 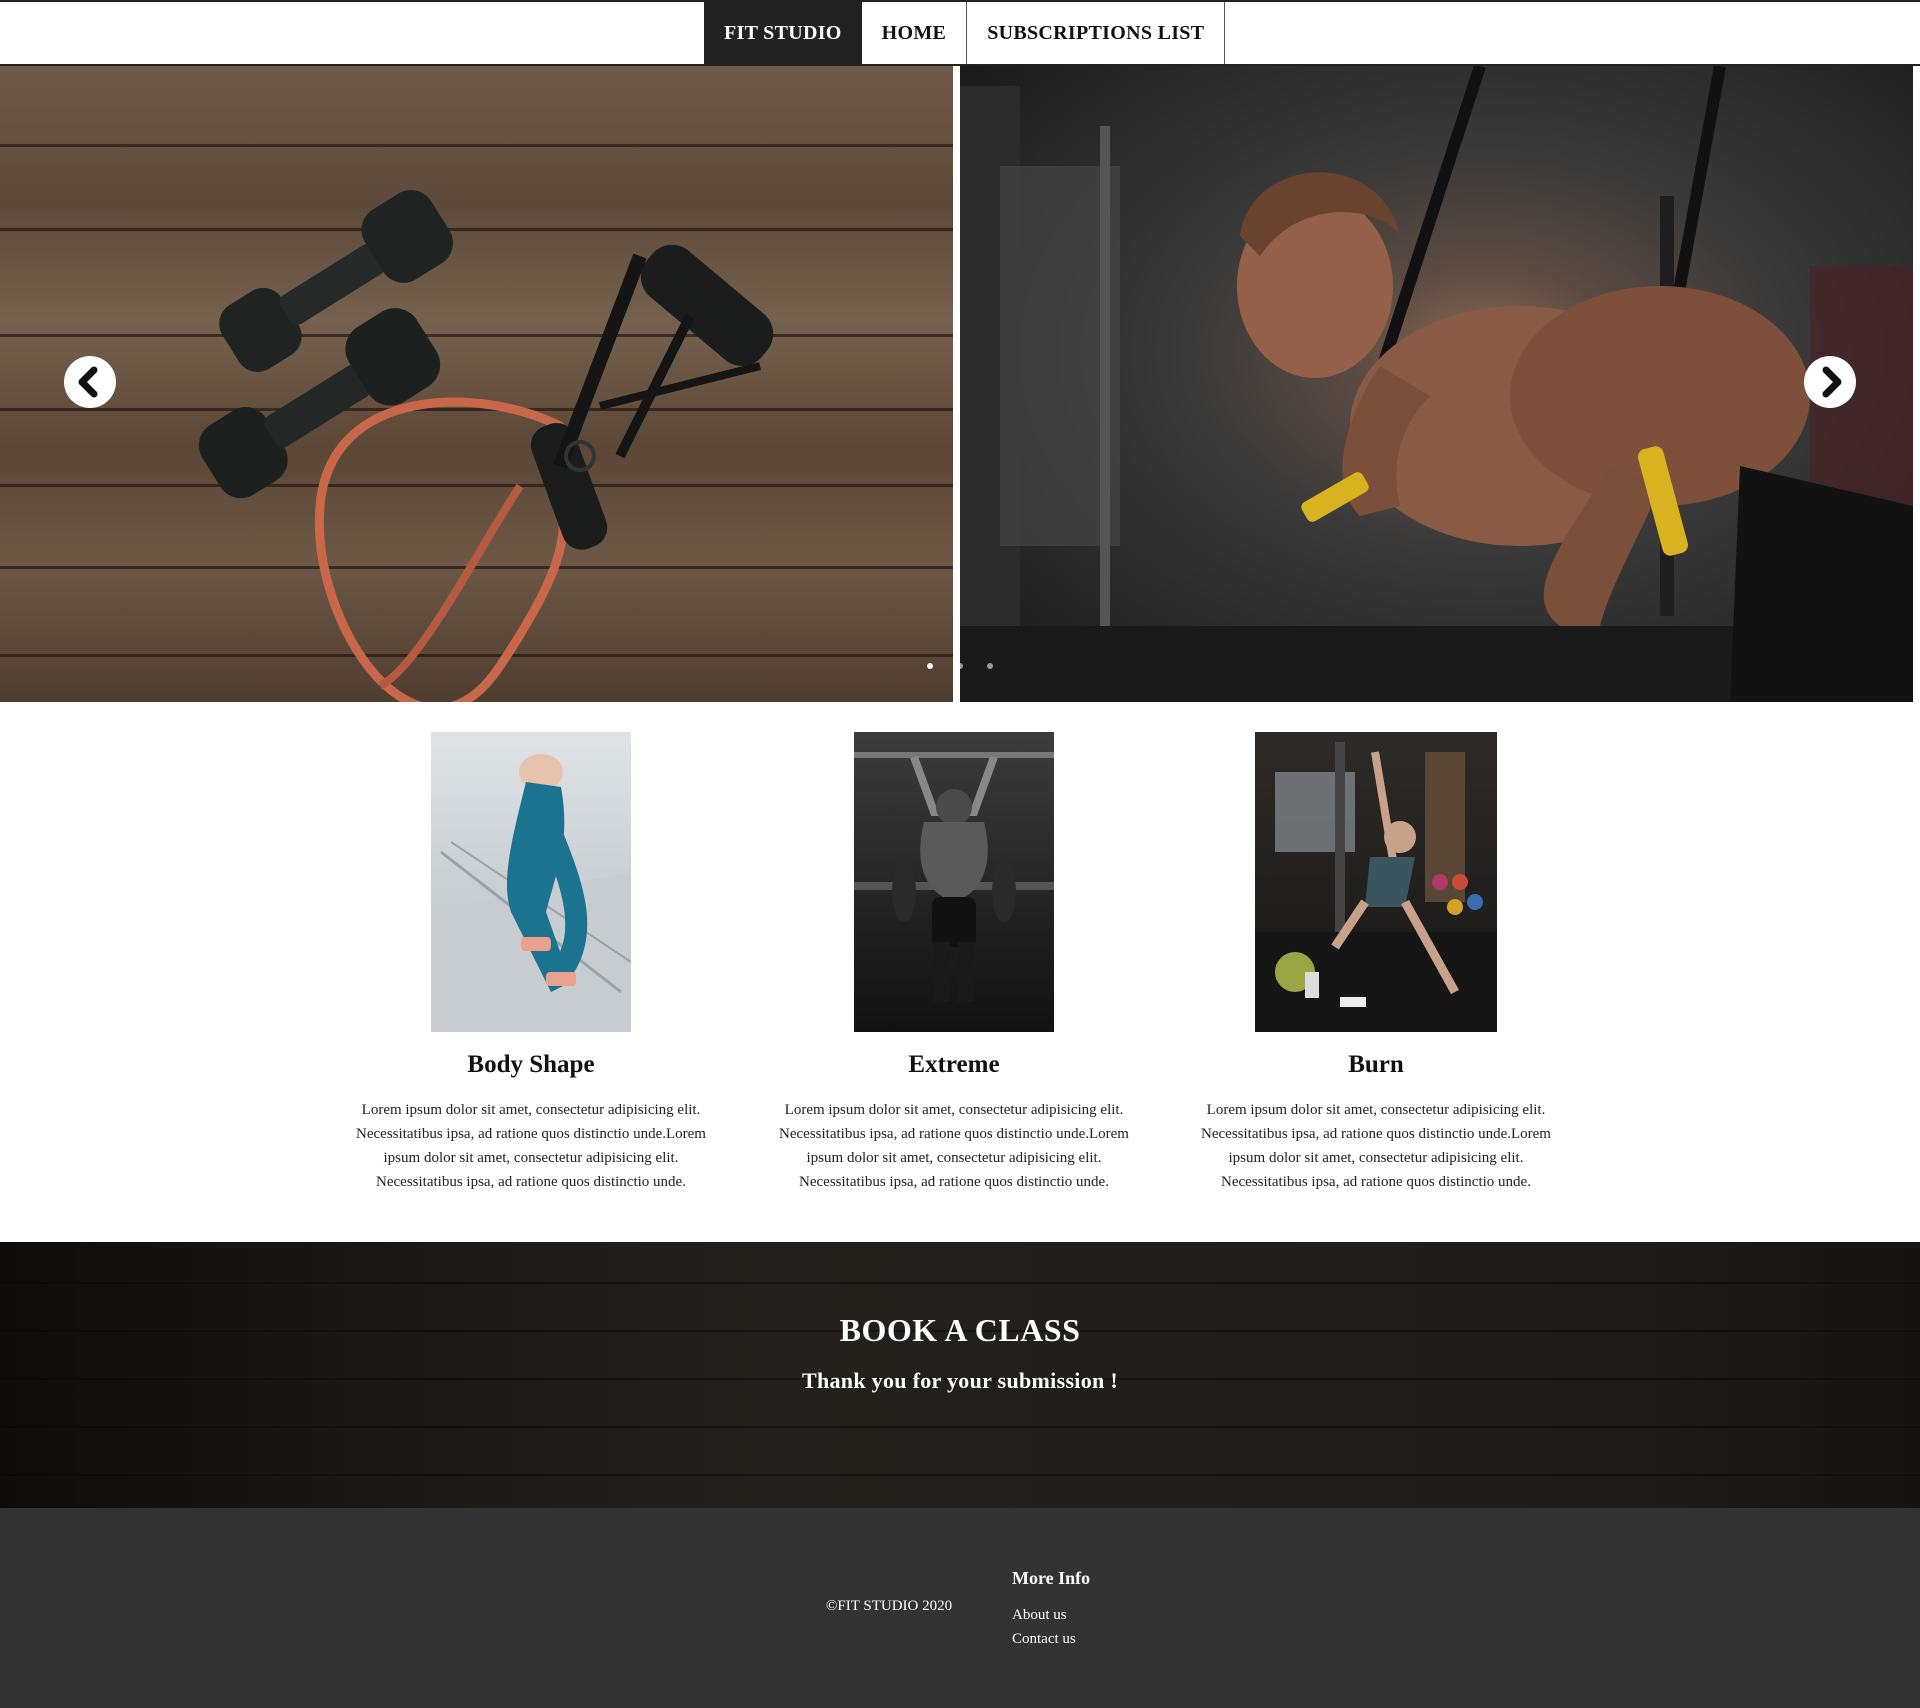 I want to click on carousel-next-button, so click(x=1830, y=382).